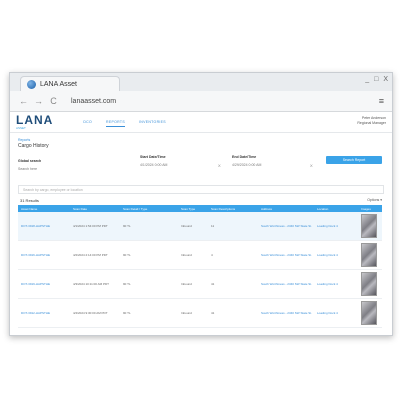 Image resolution: width=400 pixels, height=400 pixels. Describe the element at coordinates (201, 189) in the screenshot. I see `search-input: Search by cargo, employee or location` at that location.